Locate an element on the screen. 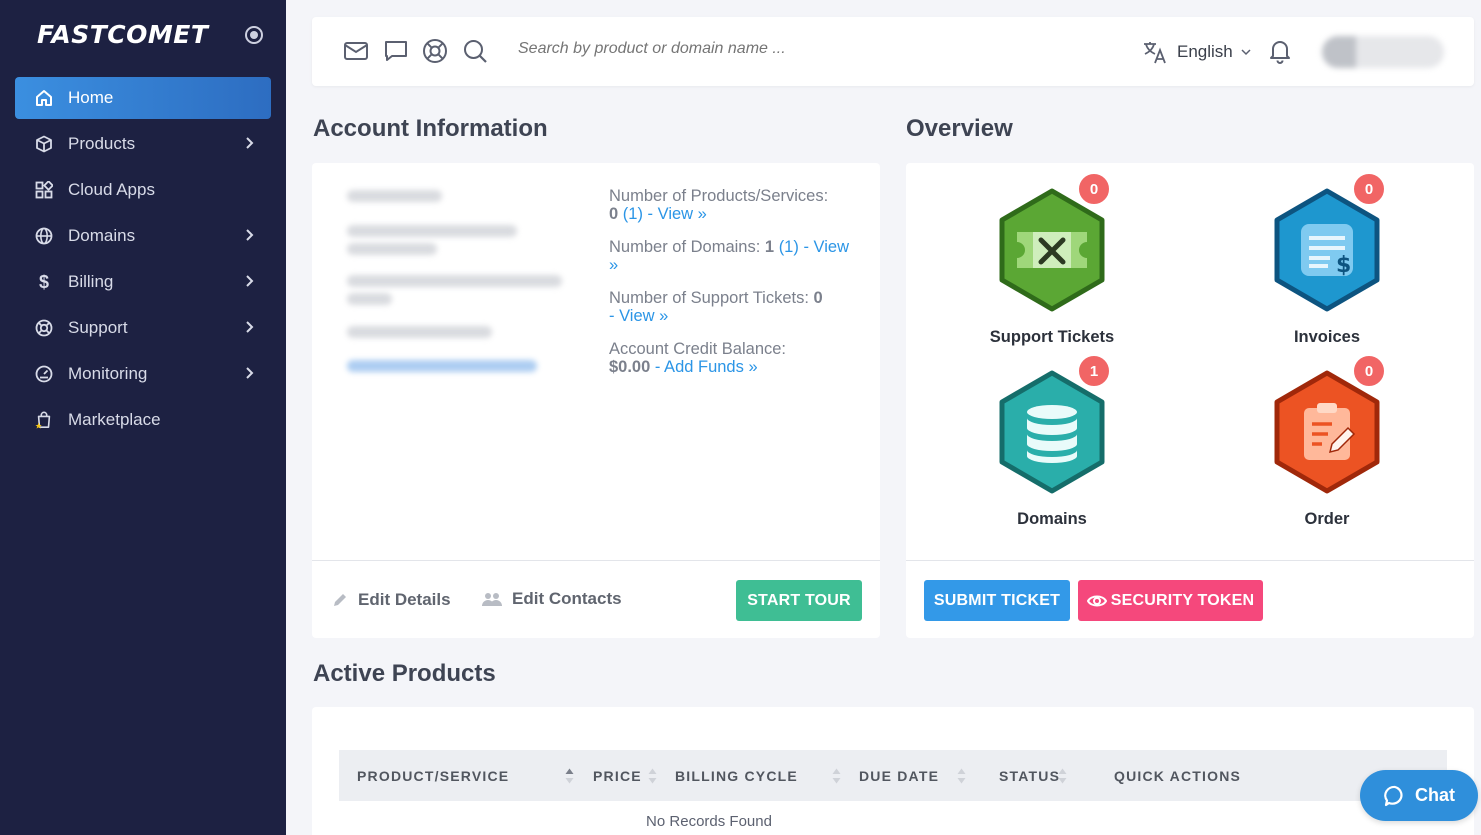 Image resolution: width=1481 pixels, height=835 pixels. sidebar-item-label: Marketplace is located at coordinates (114, 419).